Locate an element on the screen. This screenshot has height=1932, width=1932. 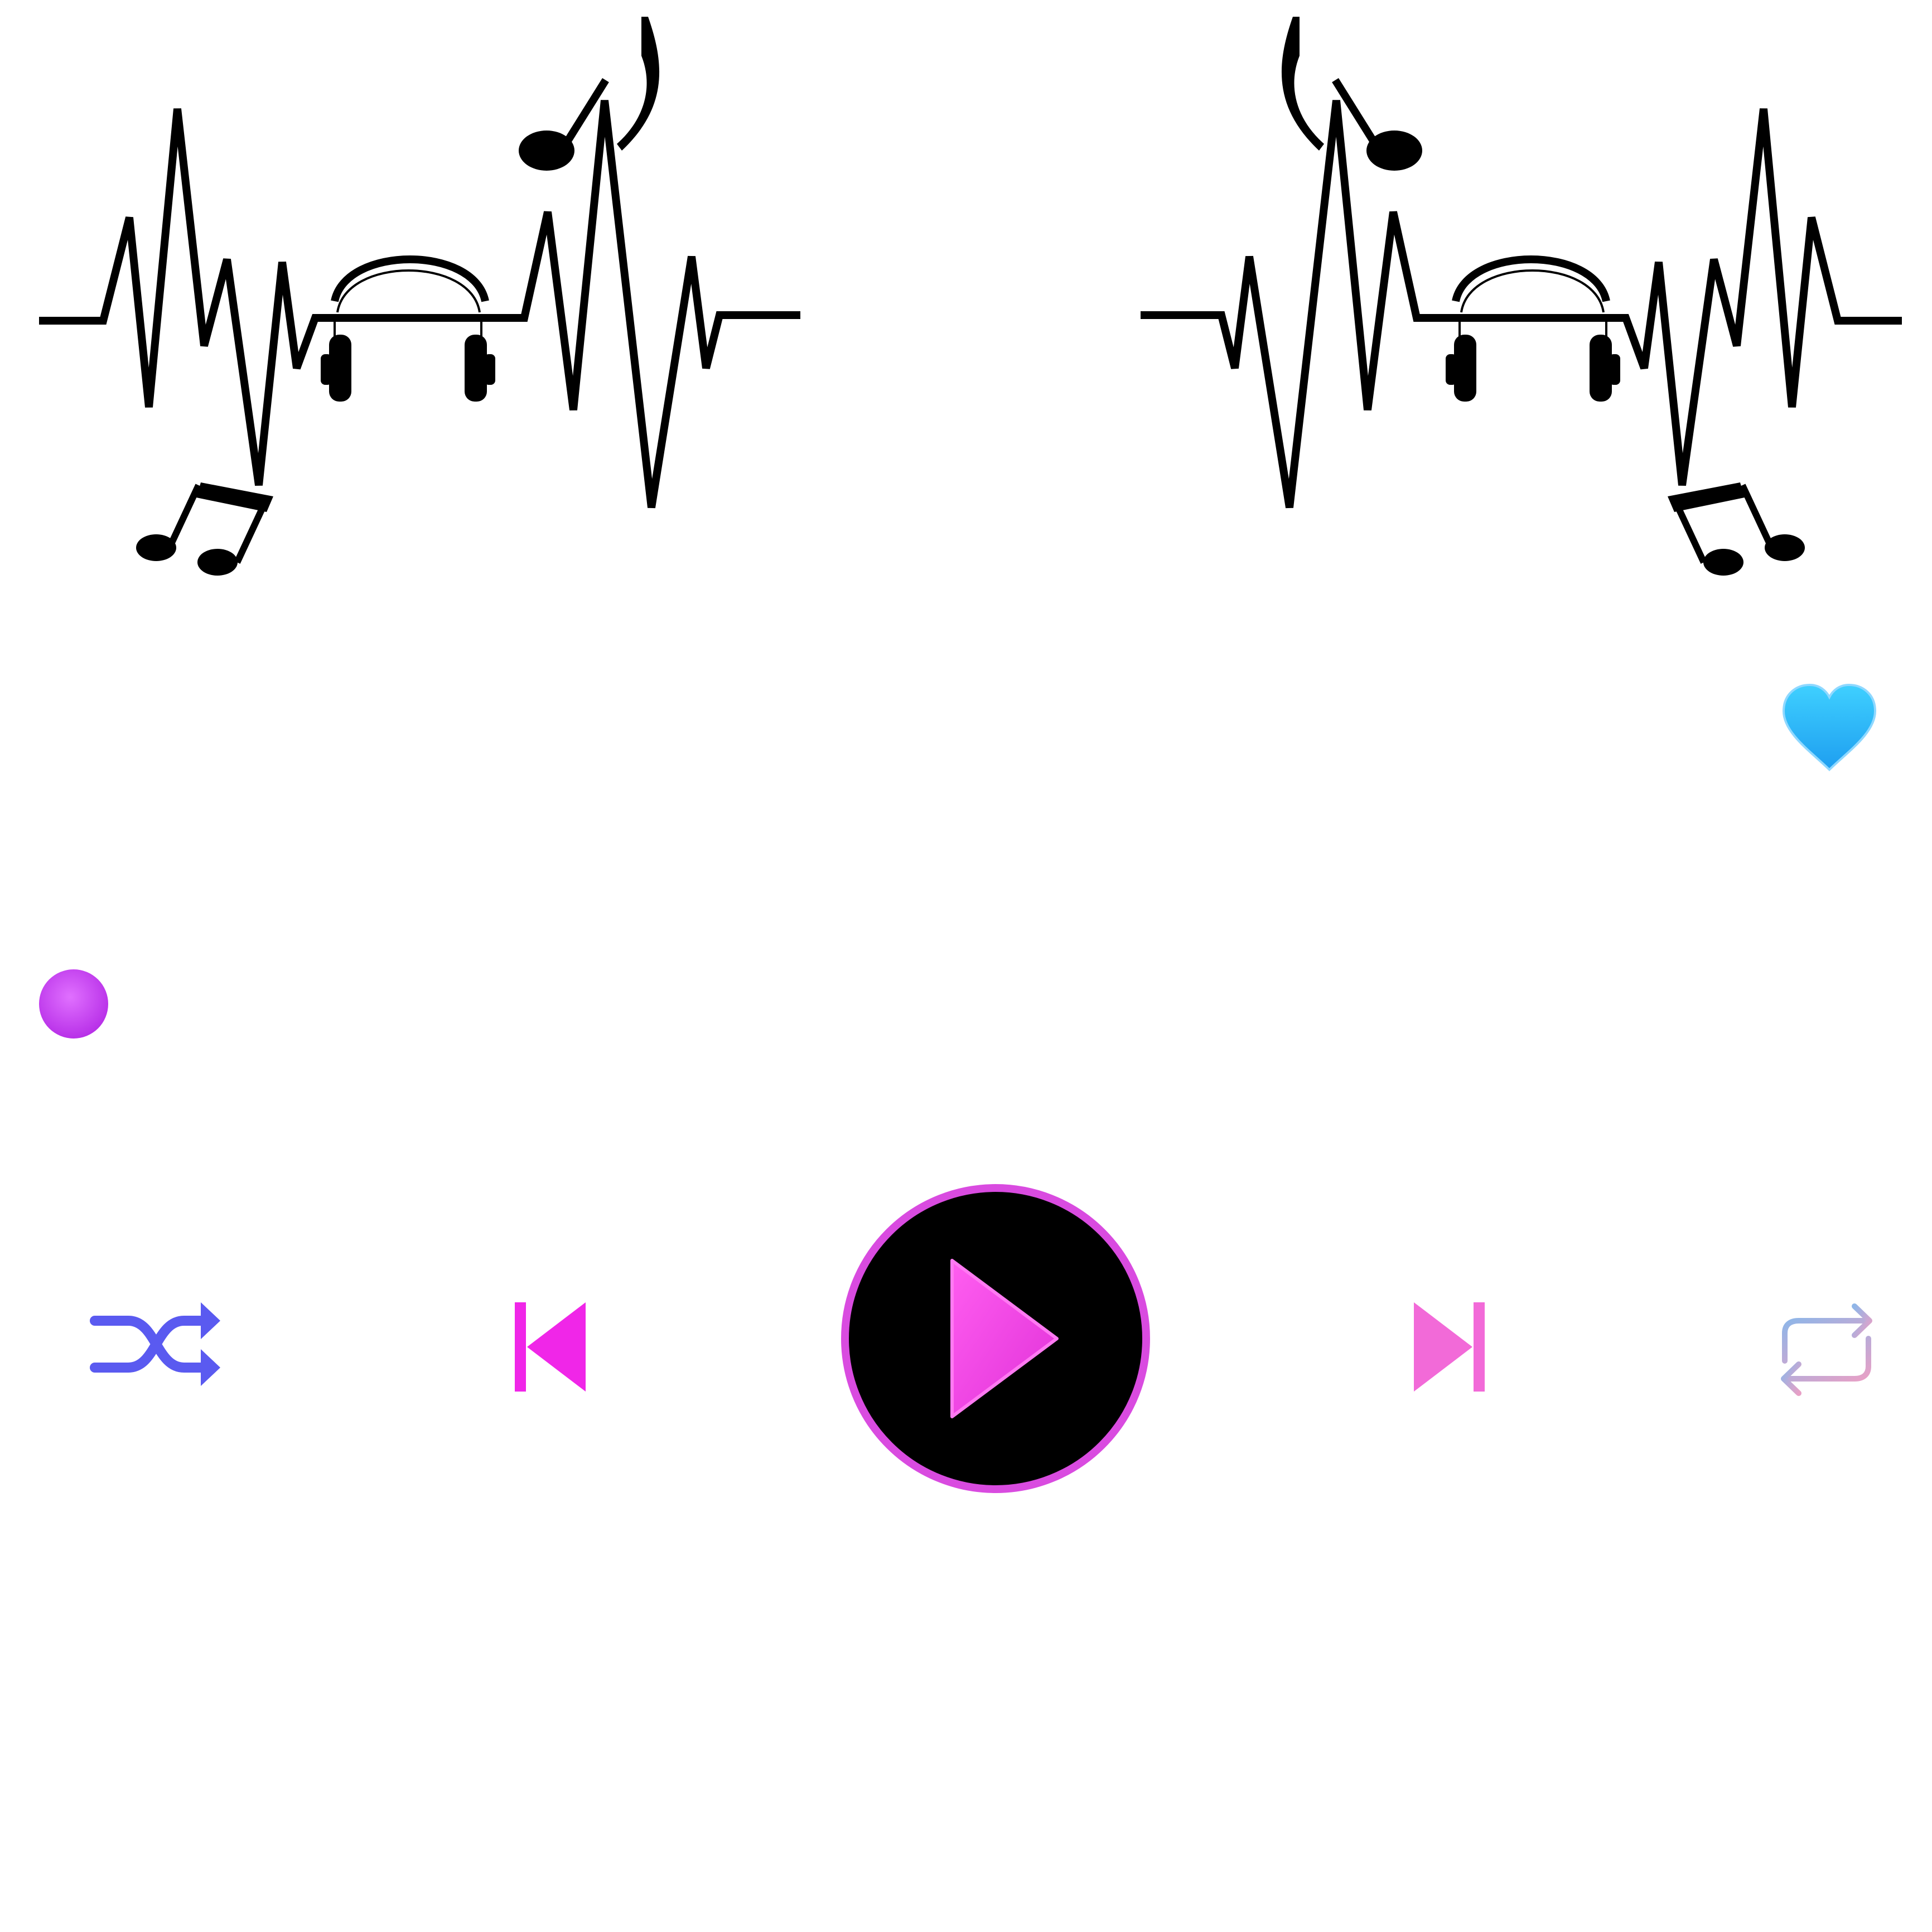
repeat-button is located at coordinates (1827, 1349).